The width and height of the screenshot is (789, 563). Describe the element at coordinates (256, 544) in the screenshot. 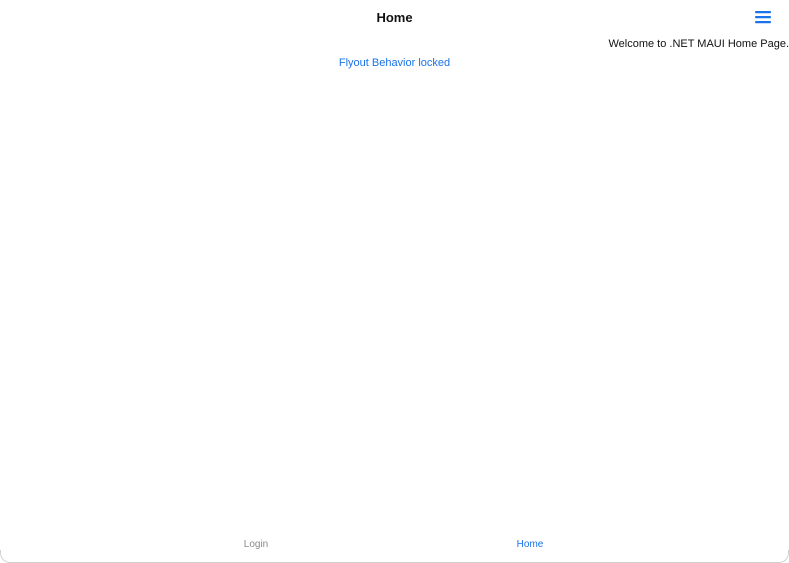

I see `tab-login: Login` at that location.